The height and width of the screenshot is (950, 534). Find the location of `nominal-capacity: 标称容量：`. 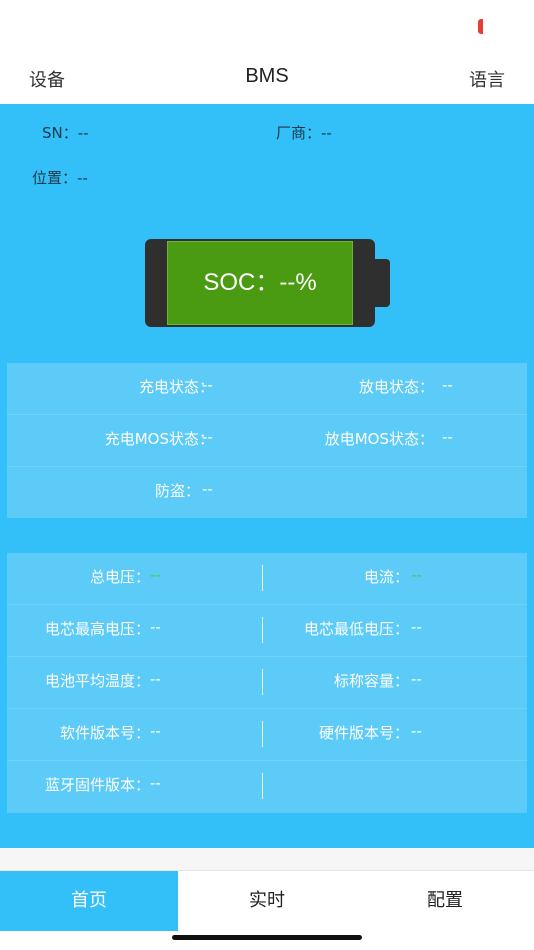

nominal-capacity: 标称容量： is located at coordinates (339, 680).